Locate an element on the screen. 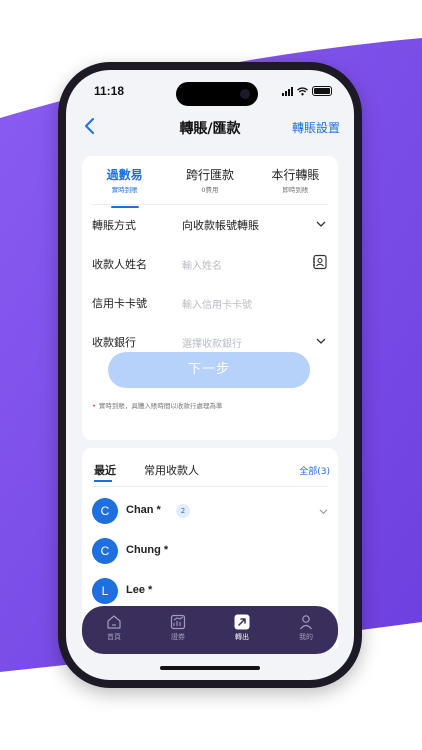 This screenshot has width=422, height=750. notice-body: 實時到賬，具體入賬時間以收款行處理為準 is located at coordinates (160, 406).